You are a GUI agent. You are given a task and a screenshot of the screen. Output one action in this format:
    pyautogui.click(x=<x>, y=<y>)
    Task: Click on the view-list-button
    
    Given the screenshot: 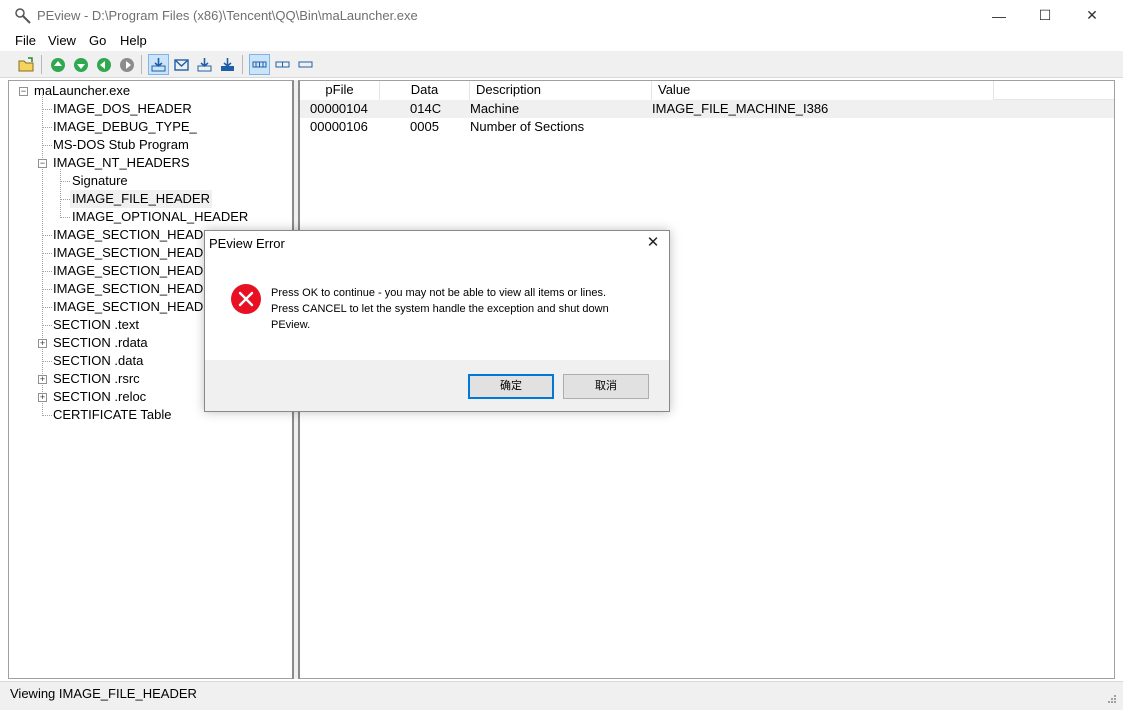 What is the action you would take?
    pyautogui.click(x=282, y=64)
    